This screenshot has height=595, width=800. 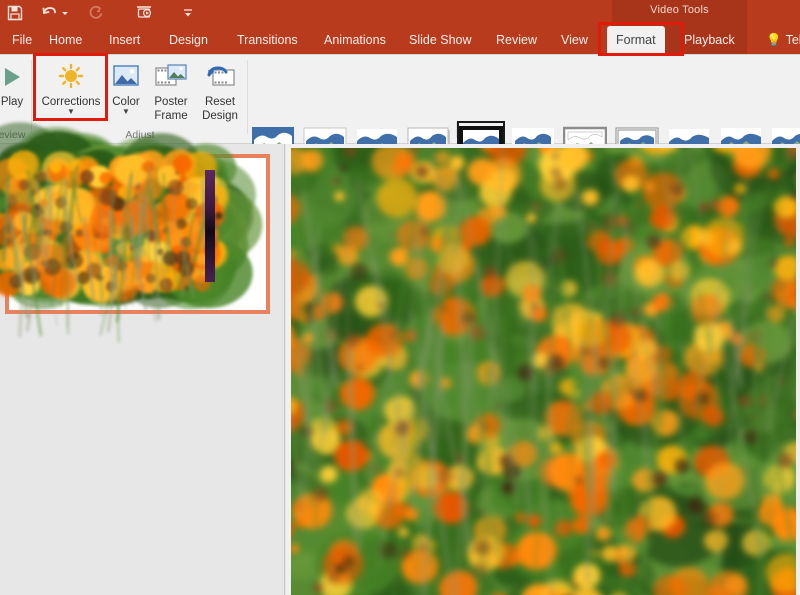 I want to click on tab-home: Home, so click(x=65, y=40).